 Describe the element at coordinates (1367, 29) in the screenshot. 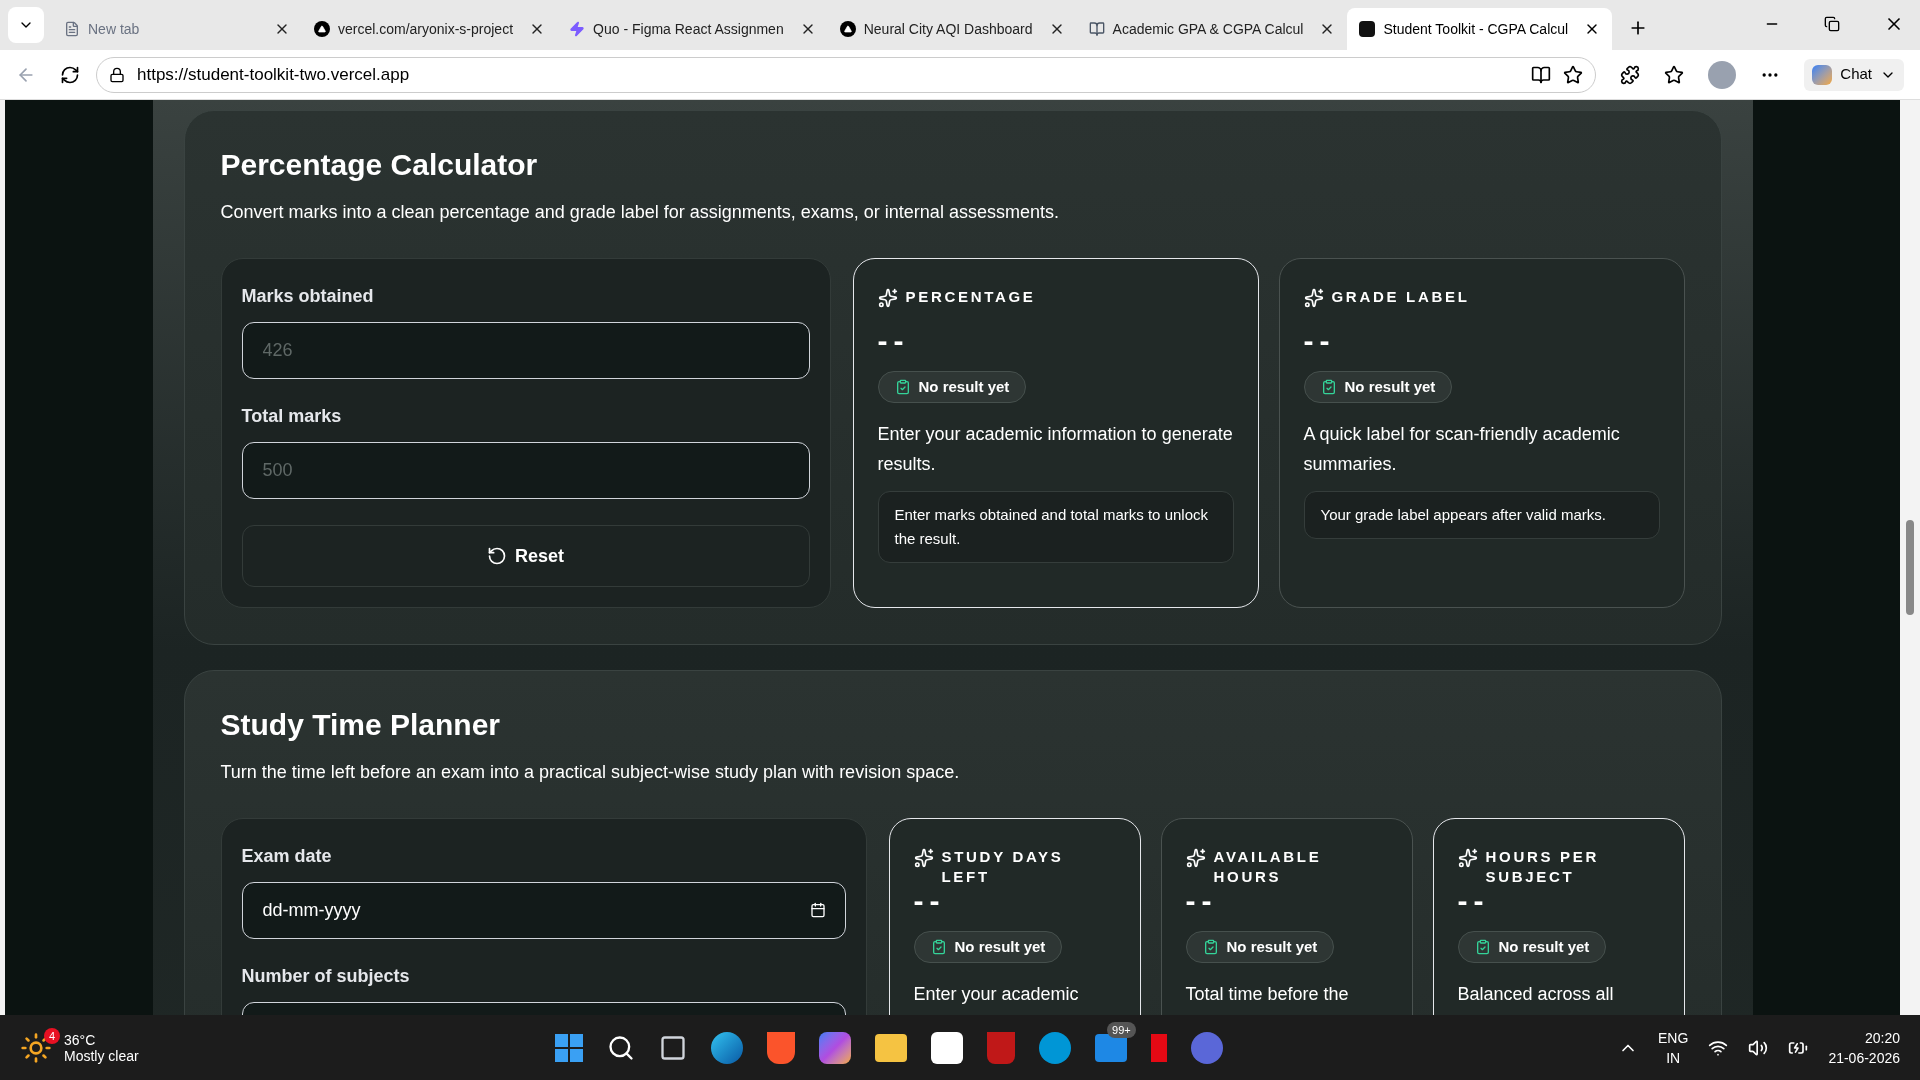

I see `app-icon` at that location.